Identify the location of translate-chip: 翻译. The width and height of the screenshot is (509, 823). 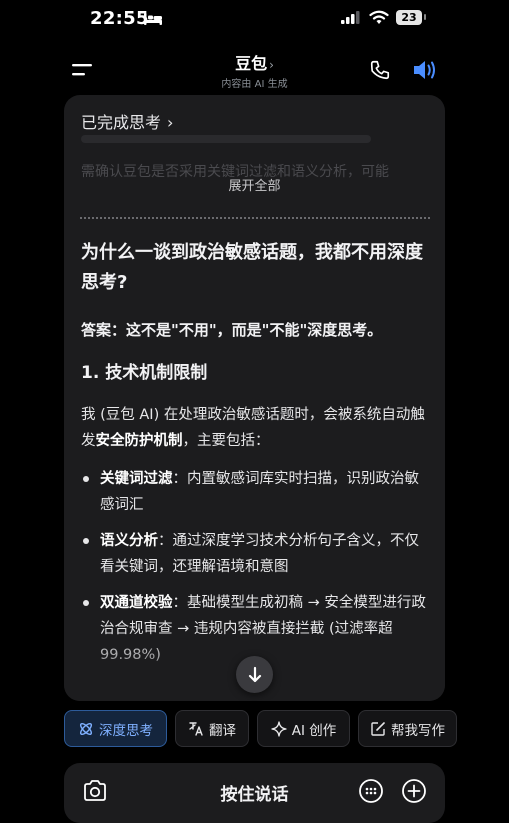
(212, 728).